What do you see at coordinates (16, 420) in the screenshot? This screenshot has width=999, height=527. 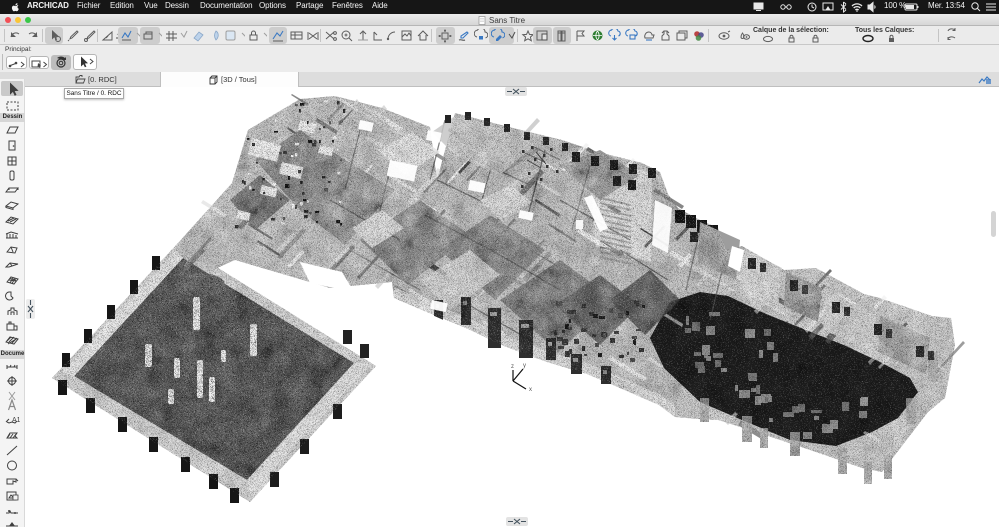 I see `svg-text: A1` at bounding box center [16, 420].